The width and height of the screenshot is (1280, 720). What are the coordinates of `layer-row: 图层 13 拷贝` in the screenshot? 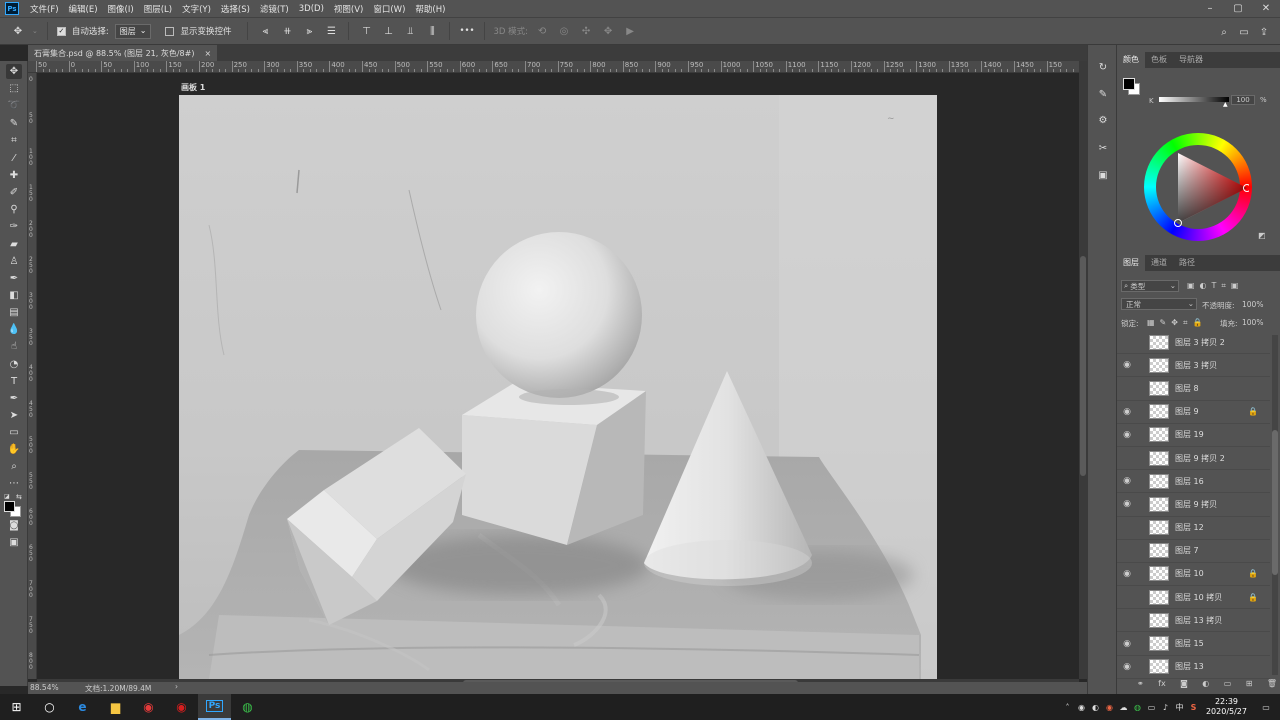 It's located at (1193, 621).